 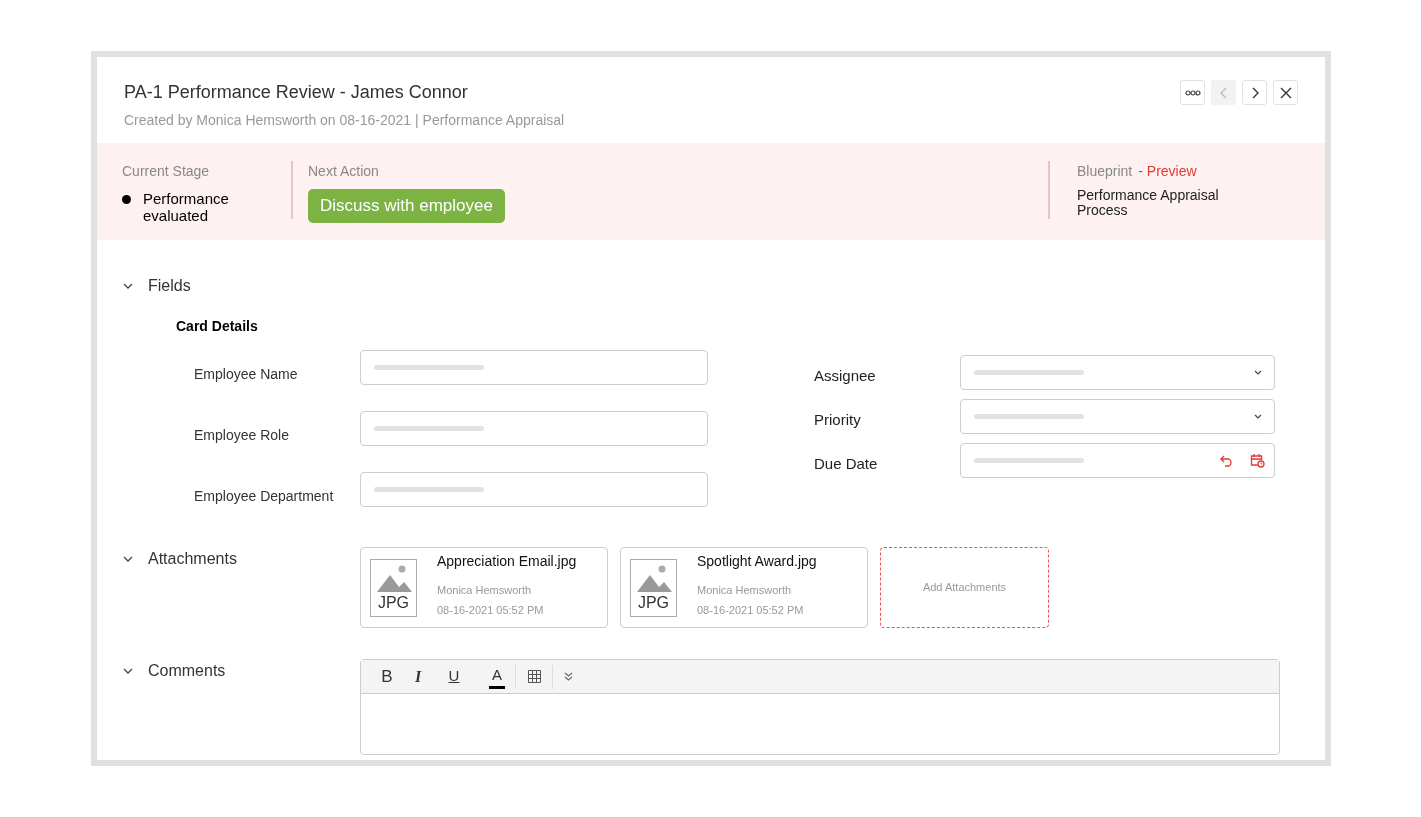 I want to click on table-icon, so click(x=534, y=676).